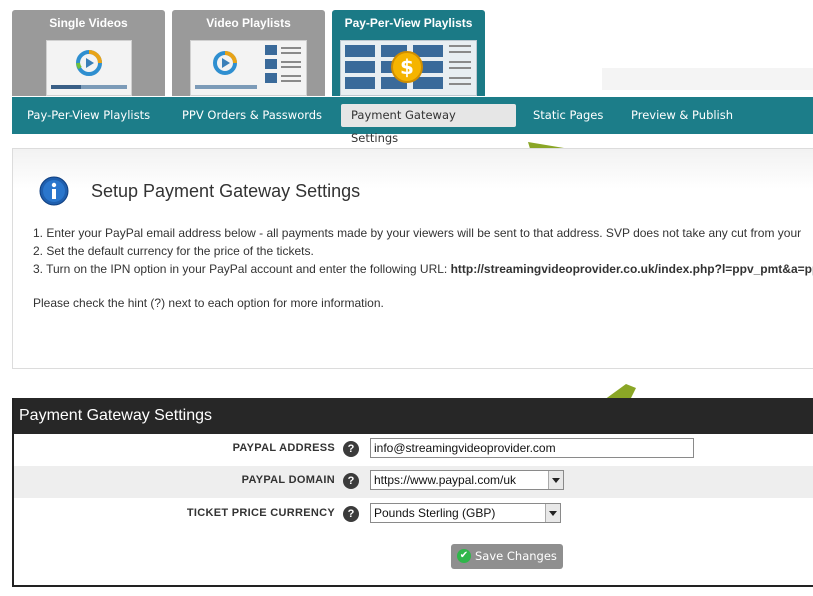 The width and height of the screenshot is (813, 596). What do you see at coordinates (226, 191) in the screenshot?
I see `page-title: Setup Payment Gateway Settings` at bounding box center [226, 191].